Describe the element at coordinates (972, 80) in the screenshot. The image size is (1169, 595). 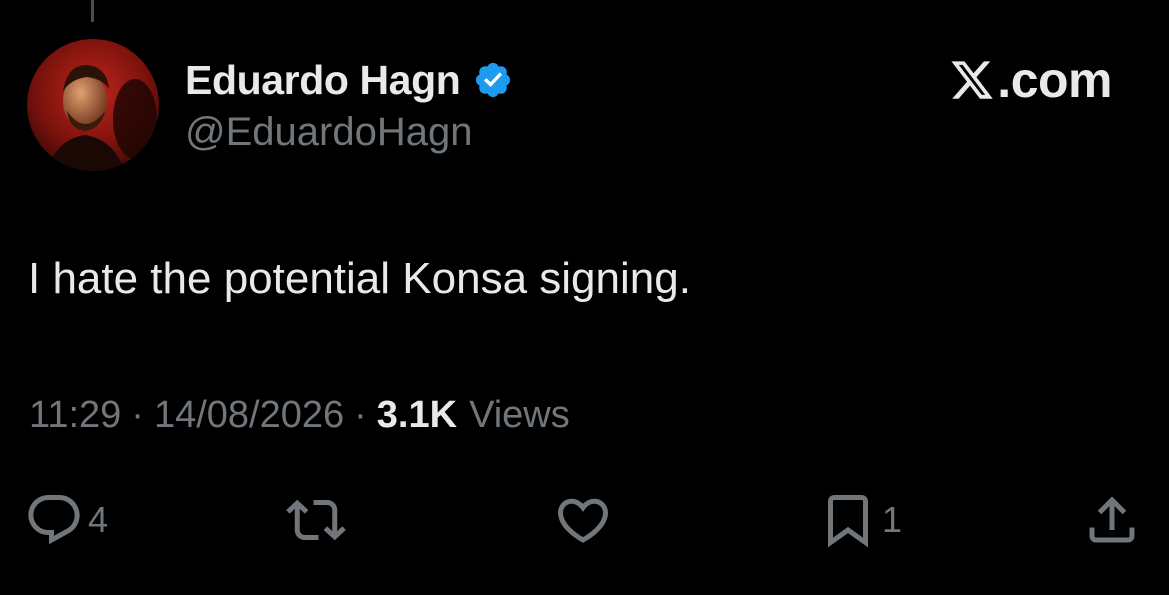
I see `x-logo-icon` at that location.